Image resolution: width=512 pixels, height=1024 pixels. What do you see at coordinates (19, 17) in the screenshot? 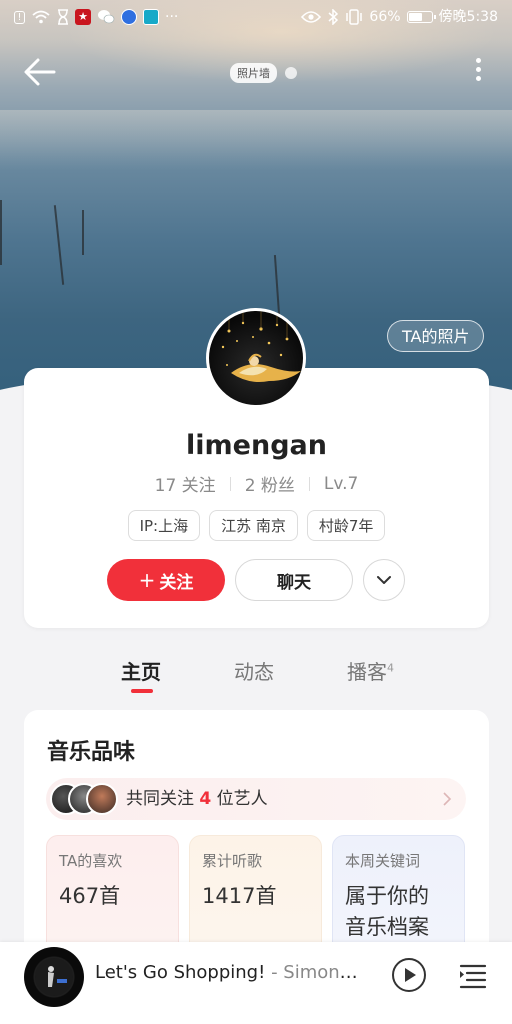
I see `alert-icon: !` at bounding box center [19, 17].